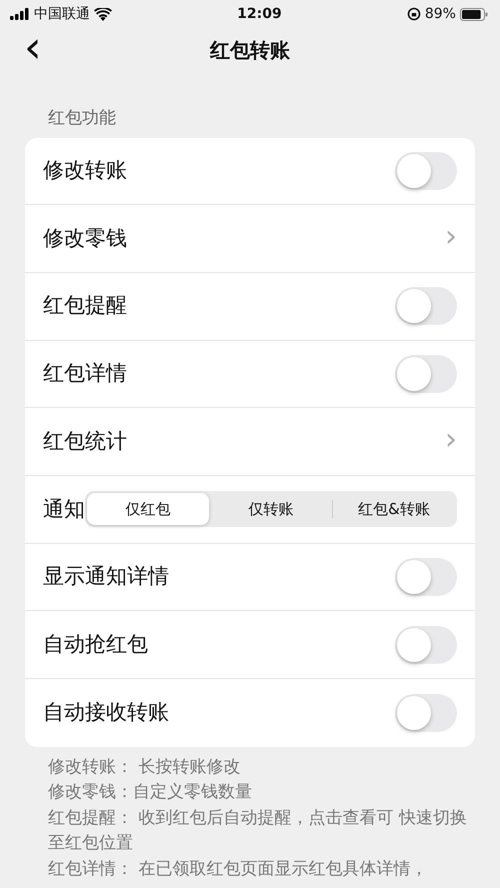 The height and width of the screenshot is (888, 500). What do you see at coordinates (238, 869) in the screenshot?
I see `note-text: 红包详情： 在已领取红包页面显示红包具体详情，` at bounding box center [238, 869].